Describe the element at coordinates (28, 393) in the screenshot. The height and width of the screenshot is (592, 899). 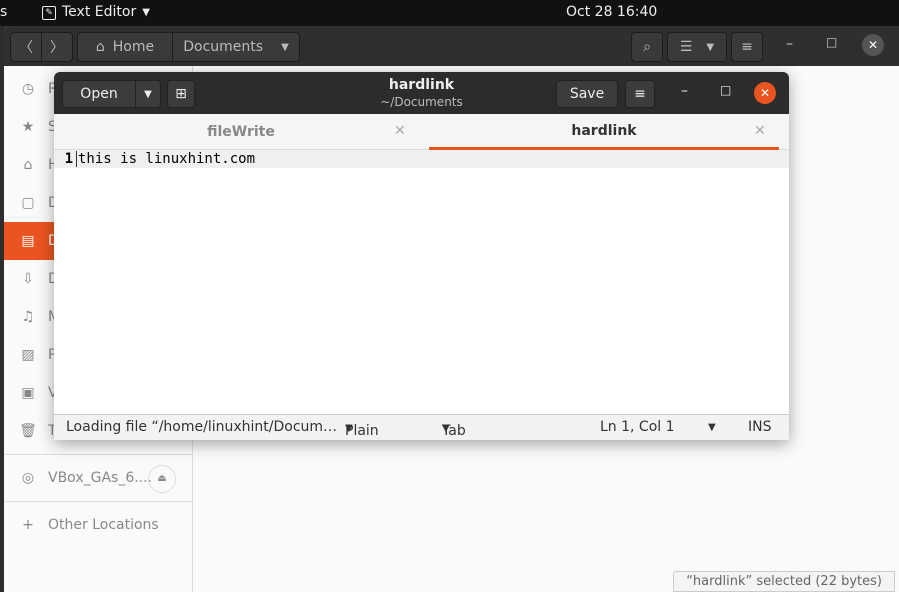
I see `videos-icon: ▣` at that location.